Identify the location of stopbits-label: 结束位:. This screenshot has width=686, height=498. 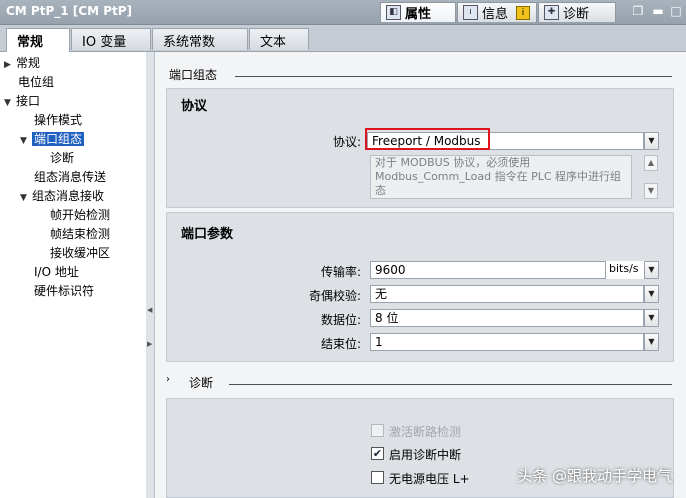
(340, 344).